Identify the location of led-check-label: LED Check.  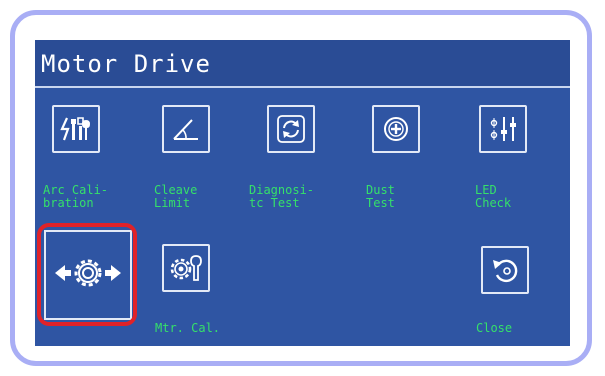
(493, 196).